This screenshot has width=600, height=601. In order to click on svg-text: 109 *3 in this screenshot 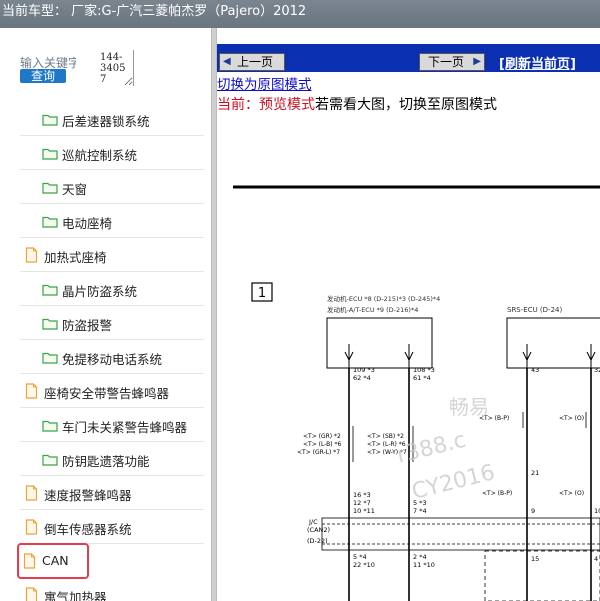, I will do `click(364, 370)`.